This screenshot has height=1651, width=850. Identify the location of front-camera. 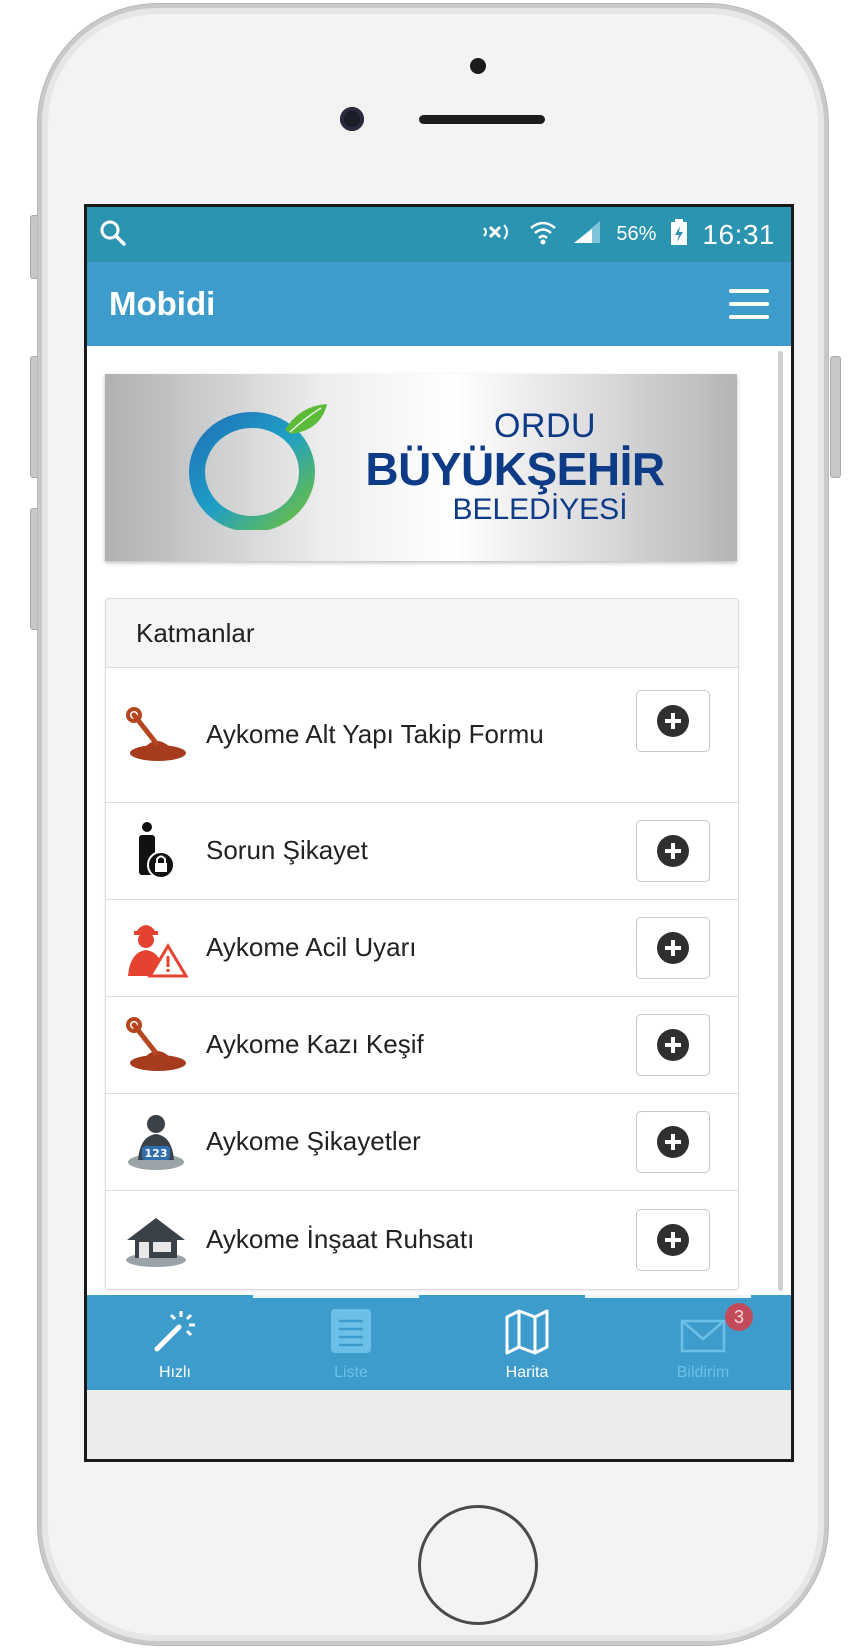
(352, 119).